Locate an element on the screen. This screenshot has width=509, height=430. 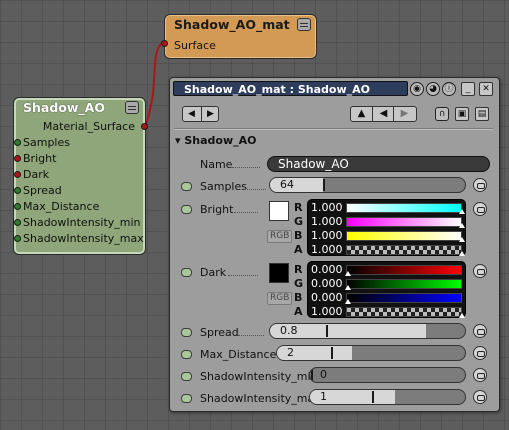
shadowintensity-max-port is located at coordinates (17, 238).